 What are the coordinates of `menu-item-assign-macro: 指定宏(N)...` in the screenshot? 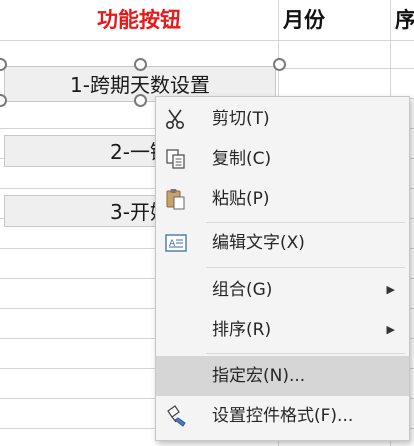 It's located at (282, 376).